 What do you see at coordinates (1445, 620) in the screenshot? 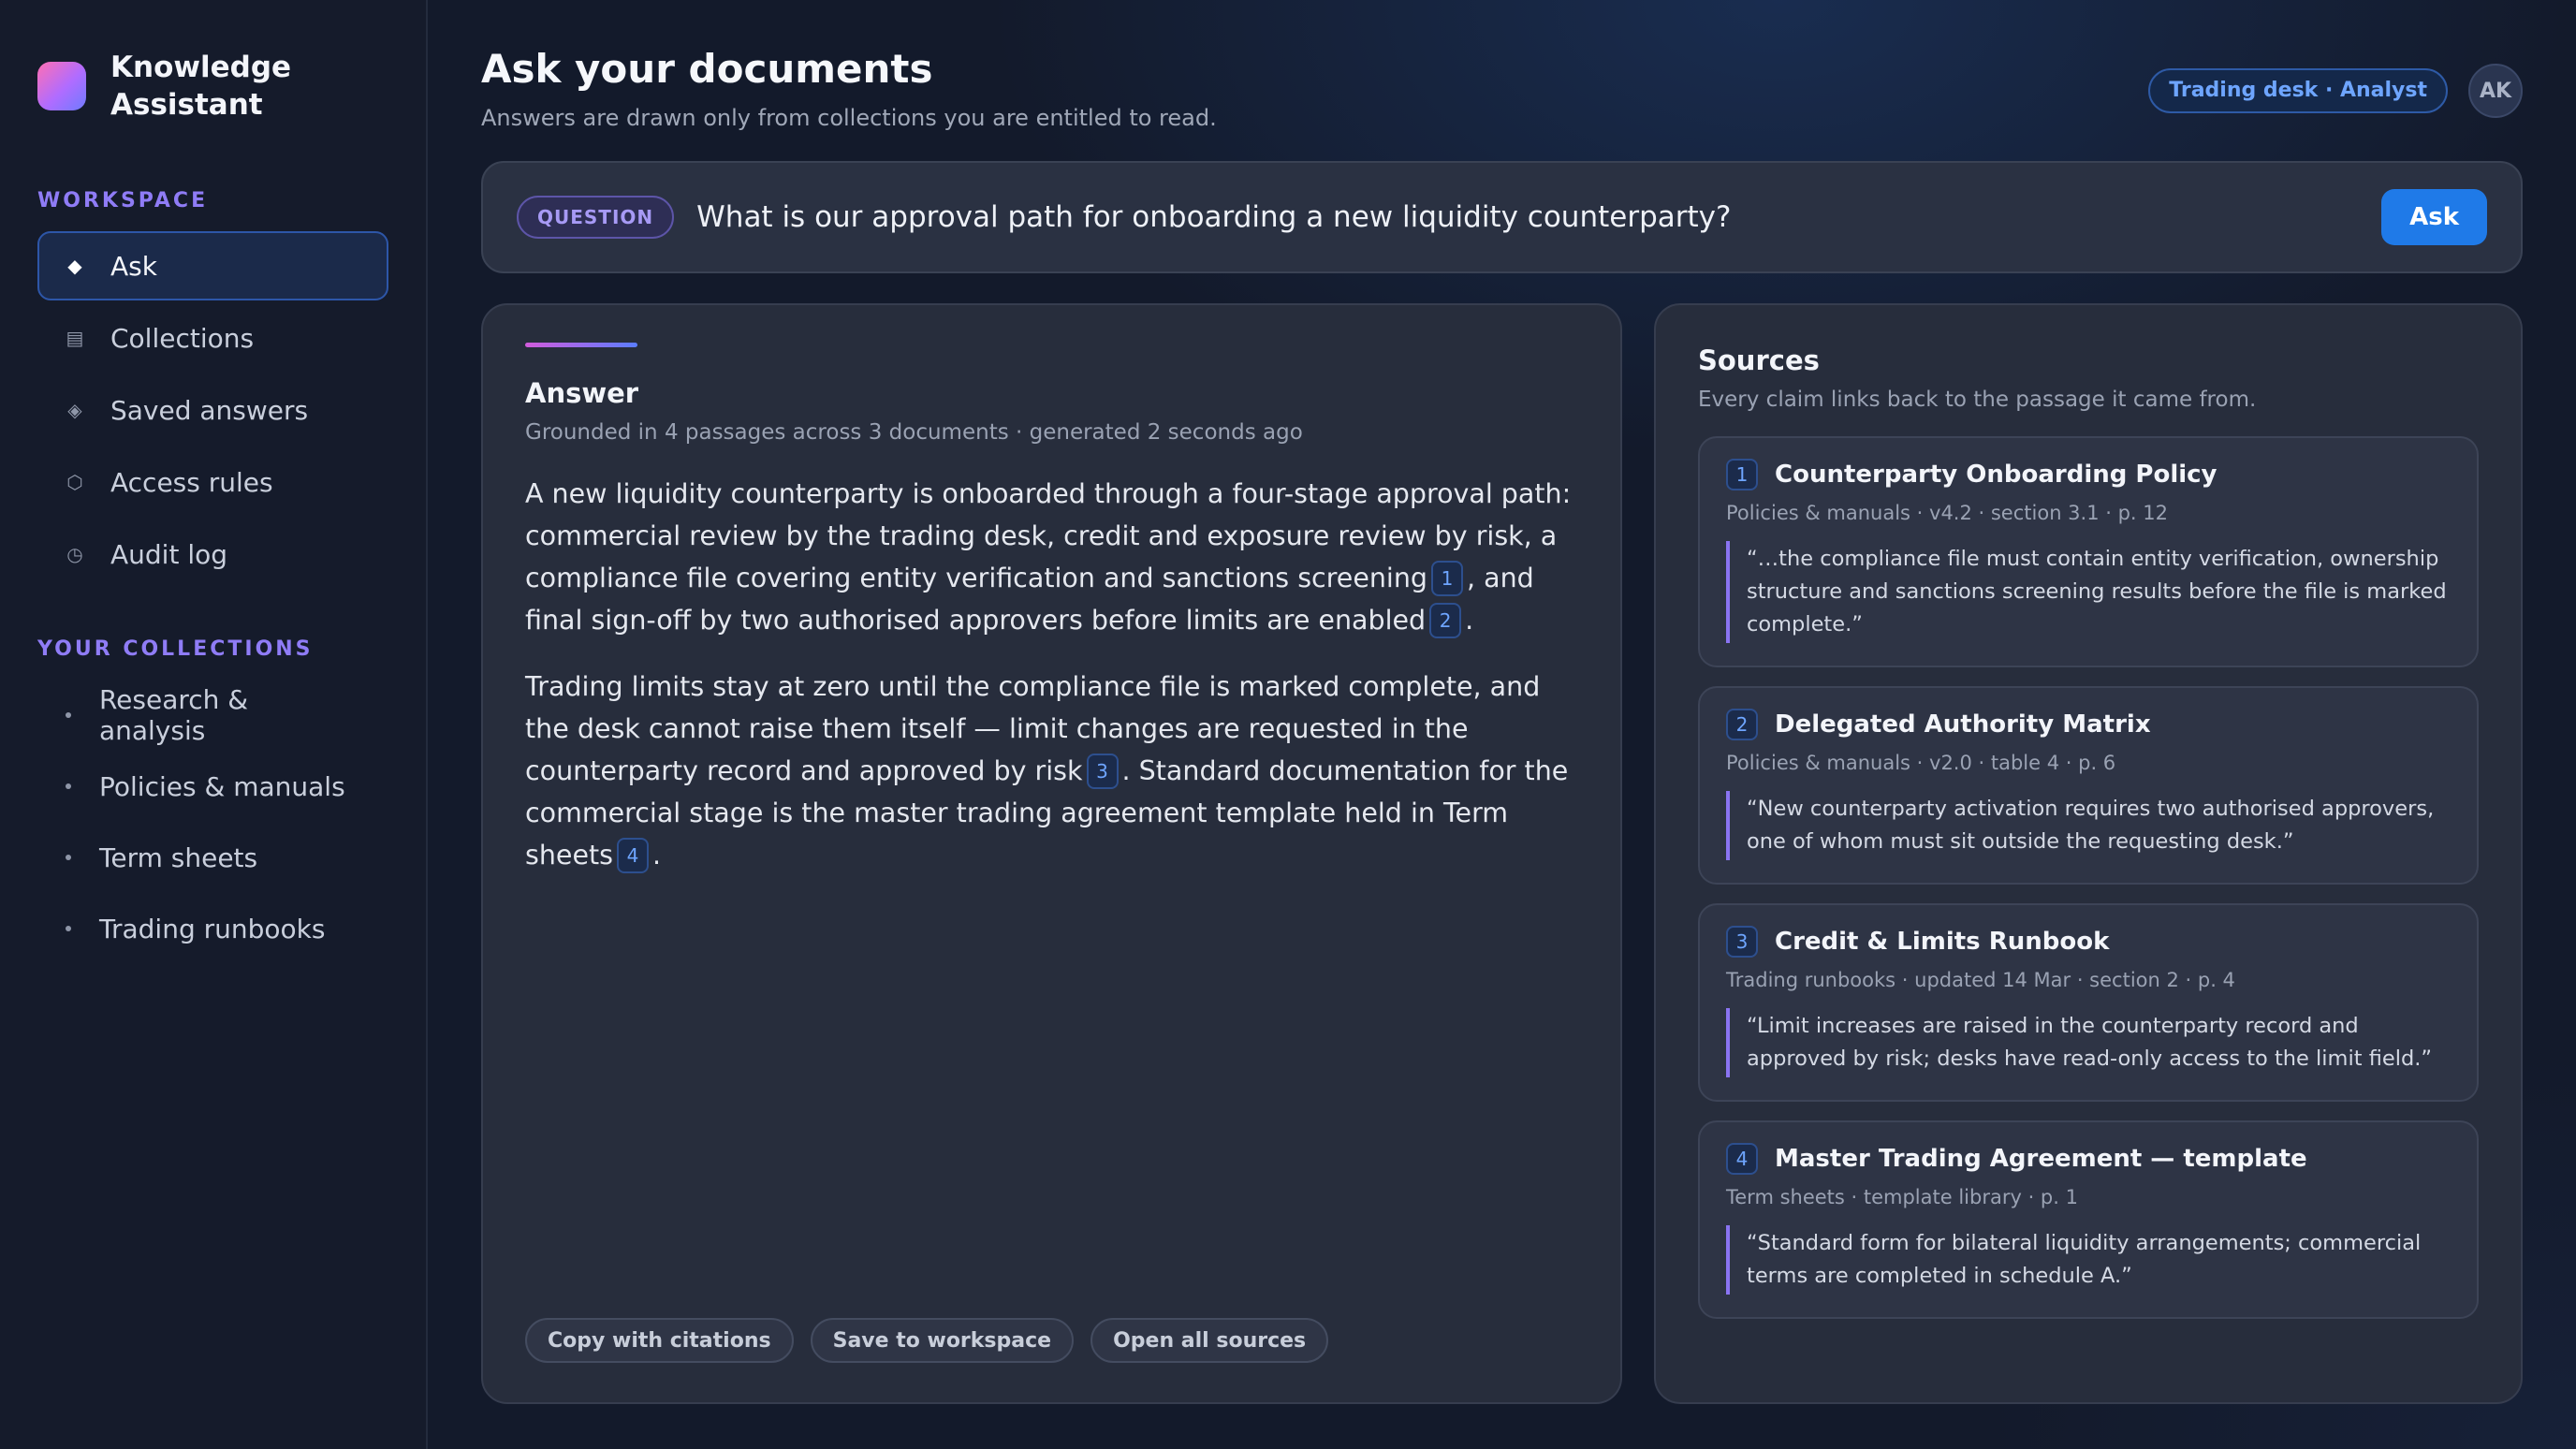
I see `citation-badge-2: 2` at bounding box center [1445, 620].